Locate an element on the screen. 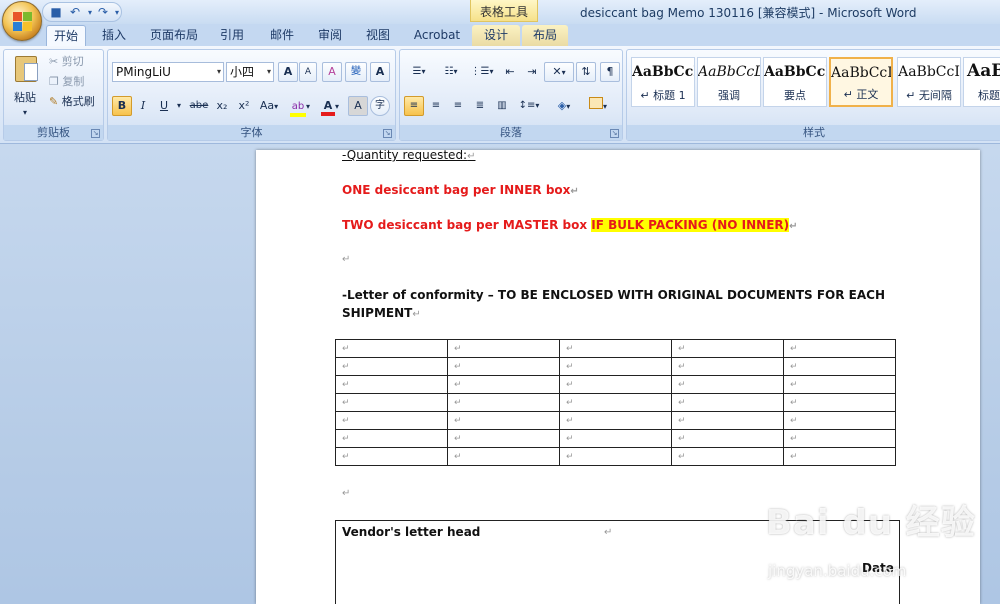 This screenshot has width=1000, height=604. grow-font-button: A is located at coordinates (288, 72).